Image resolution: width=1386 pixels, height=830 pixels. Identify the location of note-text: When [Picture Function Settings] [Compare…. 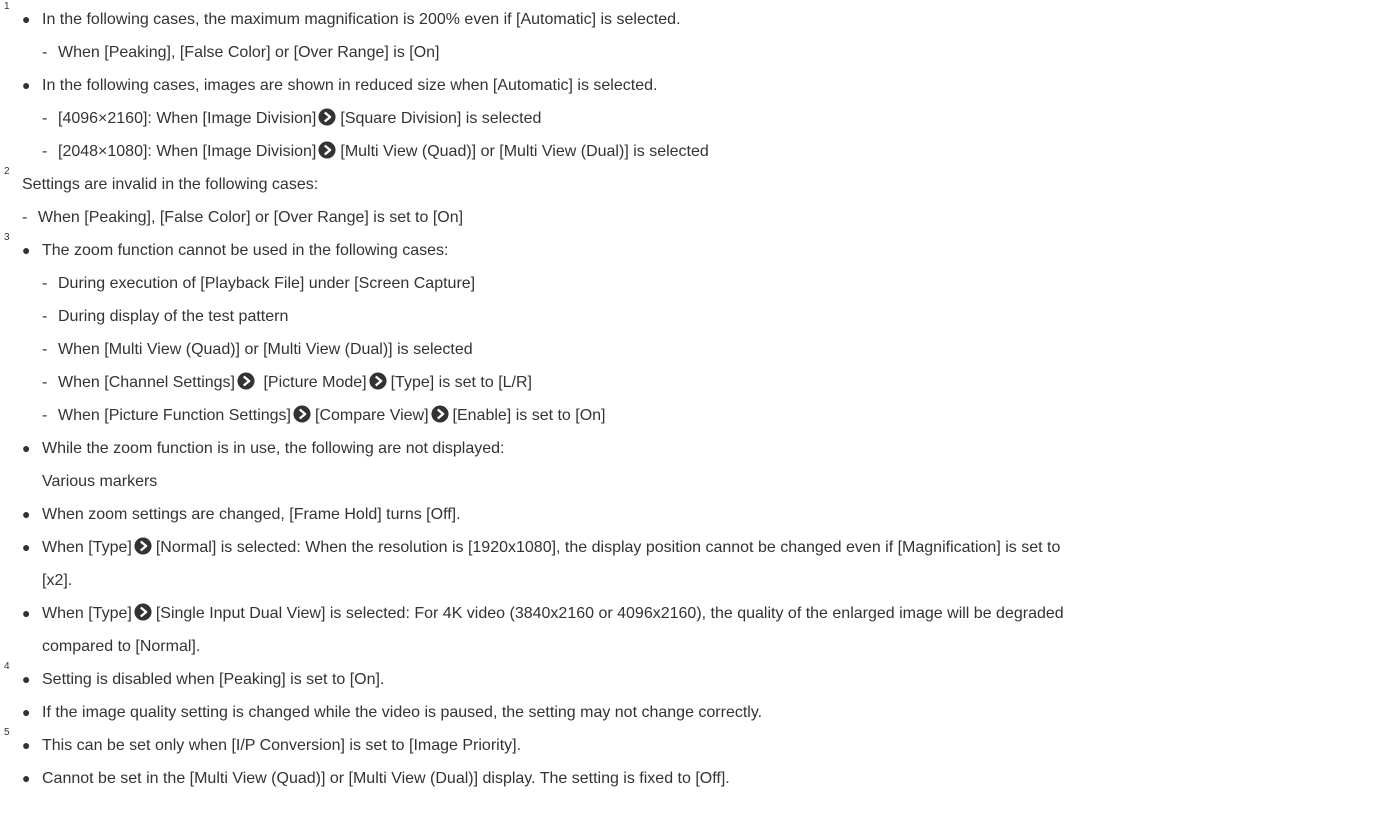
(332, 415).